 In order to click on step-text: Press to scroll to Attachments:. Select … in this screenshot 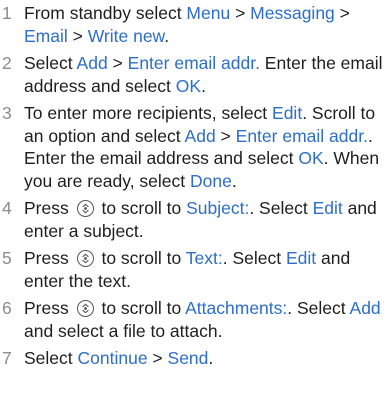, I will do `click(202, 319)`.